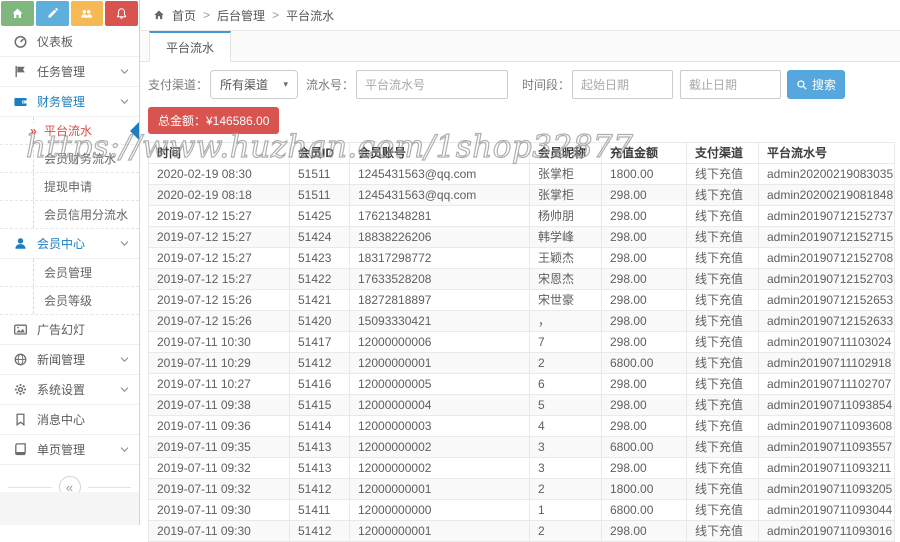  What do you see at coordinates (826, 510) in the screenshot?
I see `table-cell: admin20190711093044` at bounding box center [826, 510].